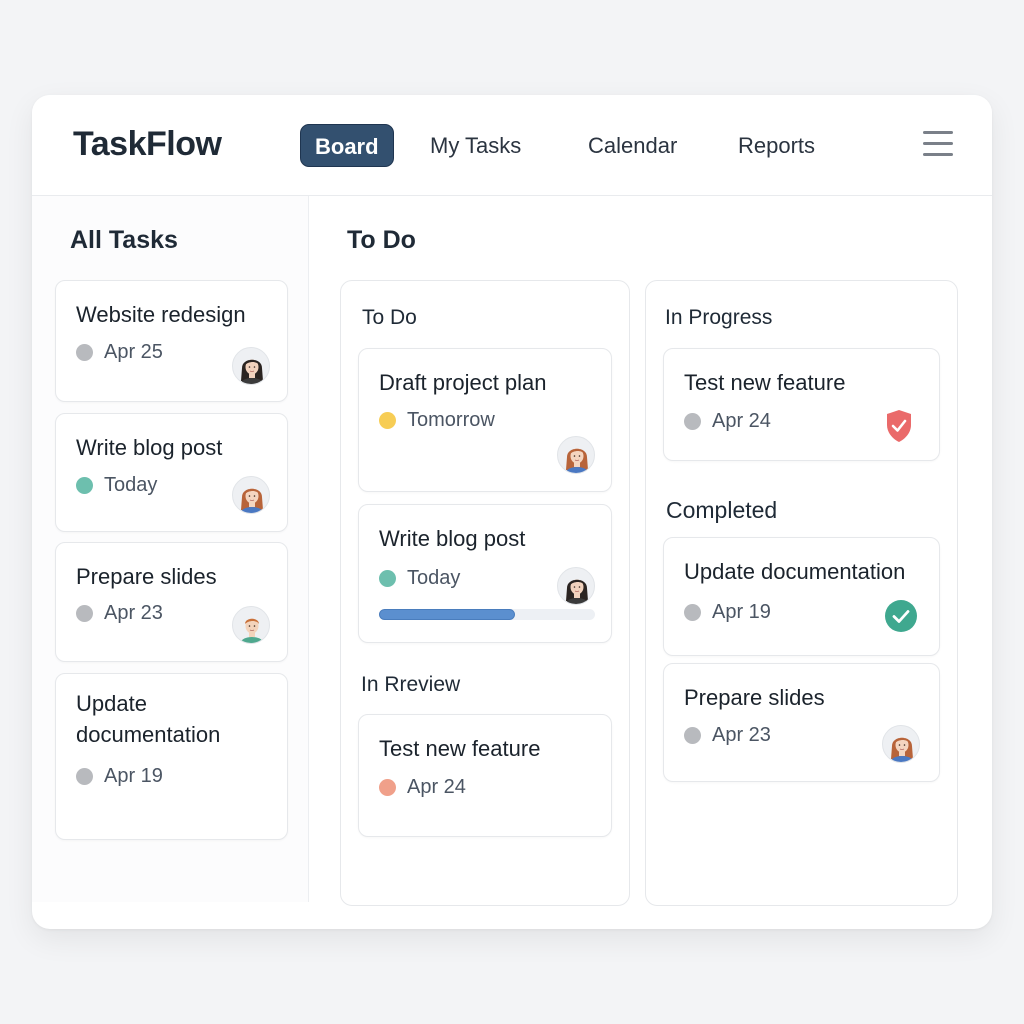 Image resolution: width=1024 pixels, height=1024 pixels. What do you see at coordinates (161, 314) in the screenshot?
I see `task-title: Website redesign` at bounding box center [161, 314].